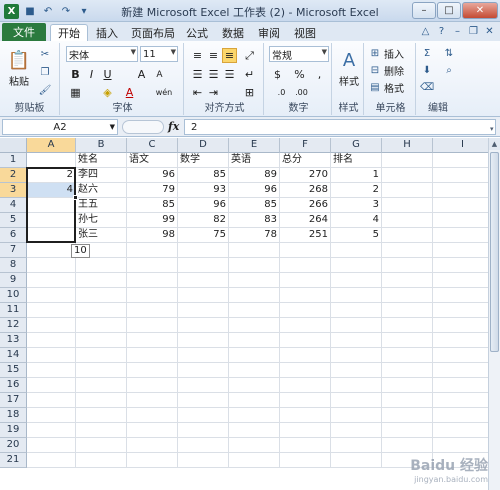 This screenshot has width=500, height=490. What do you see at coordinates (51, 400) in the screenshot?
I see `cell-a17` at bounding box center [51, 400].